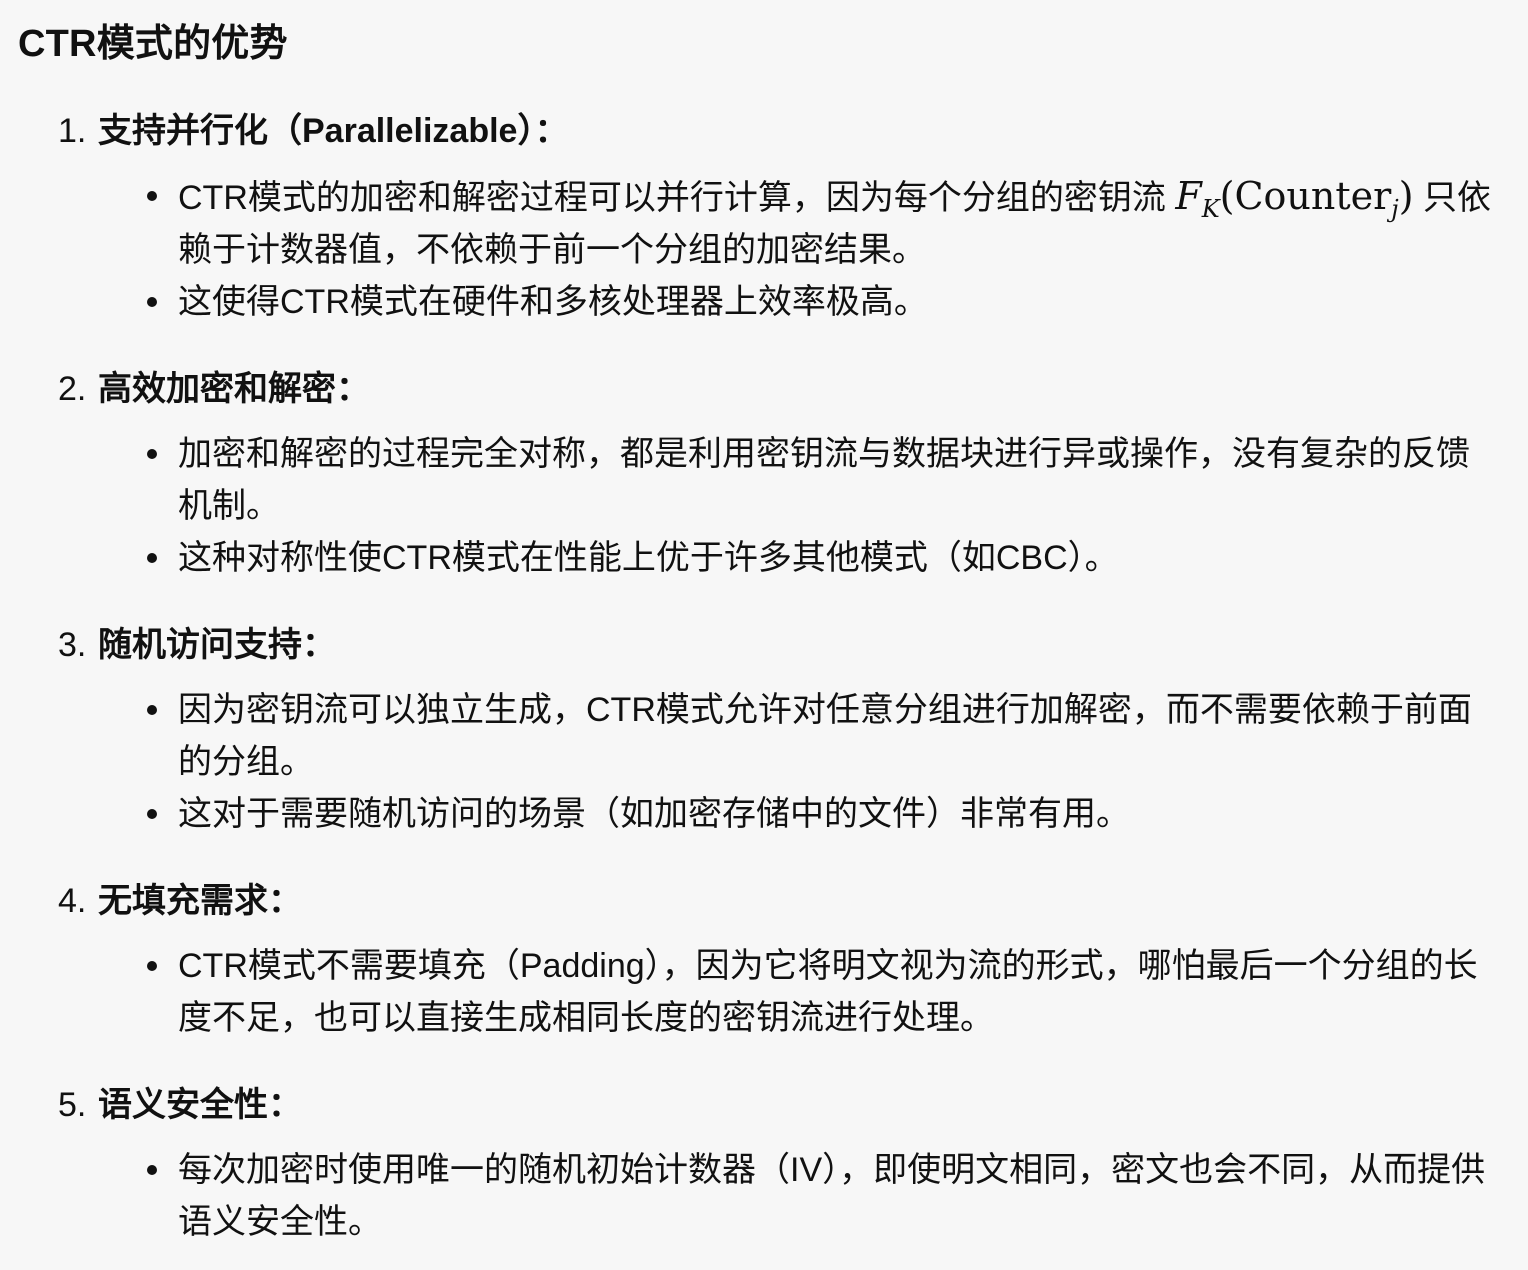 This screenshot has height=1270, width=1528. What do you see at coordinates (822, 814) in the screenshot?
I see `bullet-item: 这对于需要随机访问的场景（如加密存储中的文件）非常有用。` at bounding box center [822, 814].